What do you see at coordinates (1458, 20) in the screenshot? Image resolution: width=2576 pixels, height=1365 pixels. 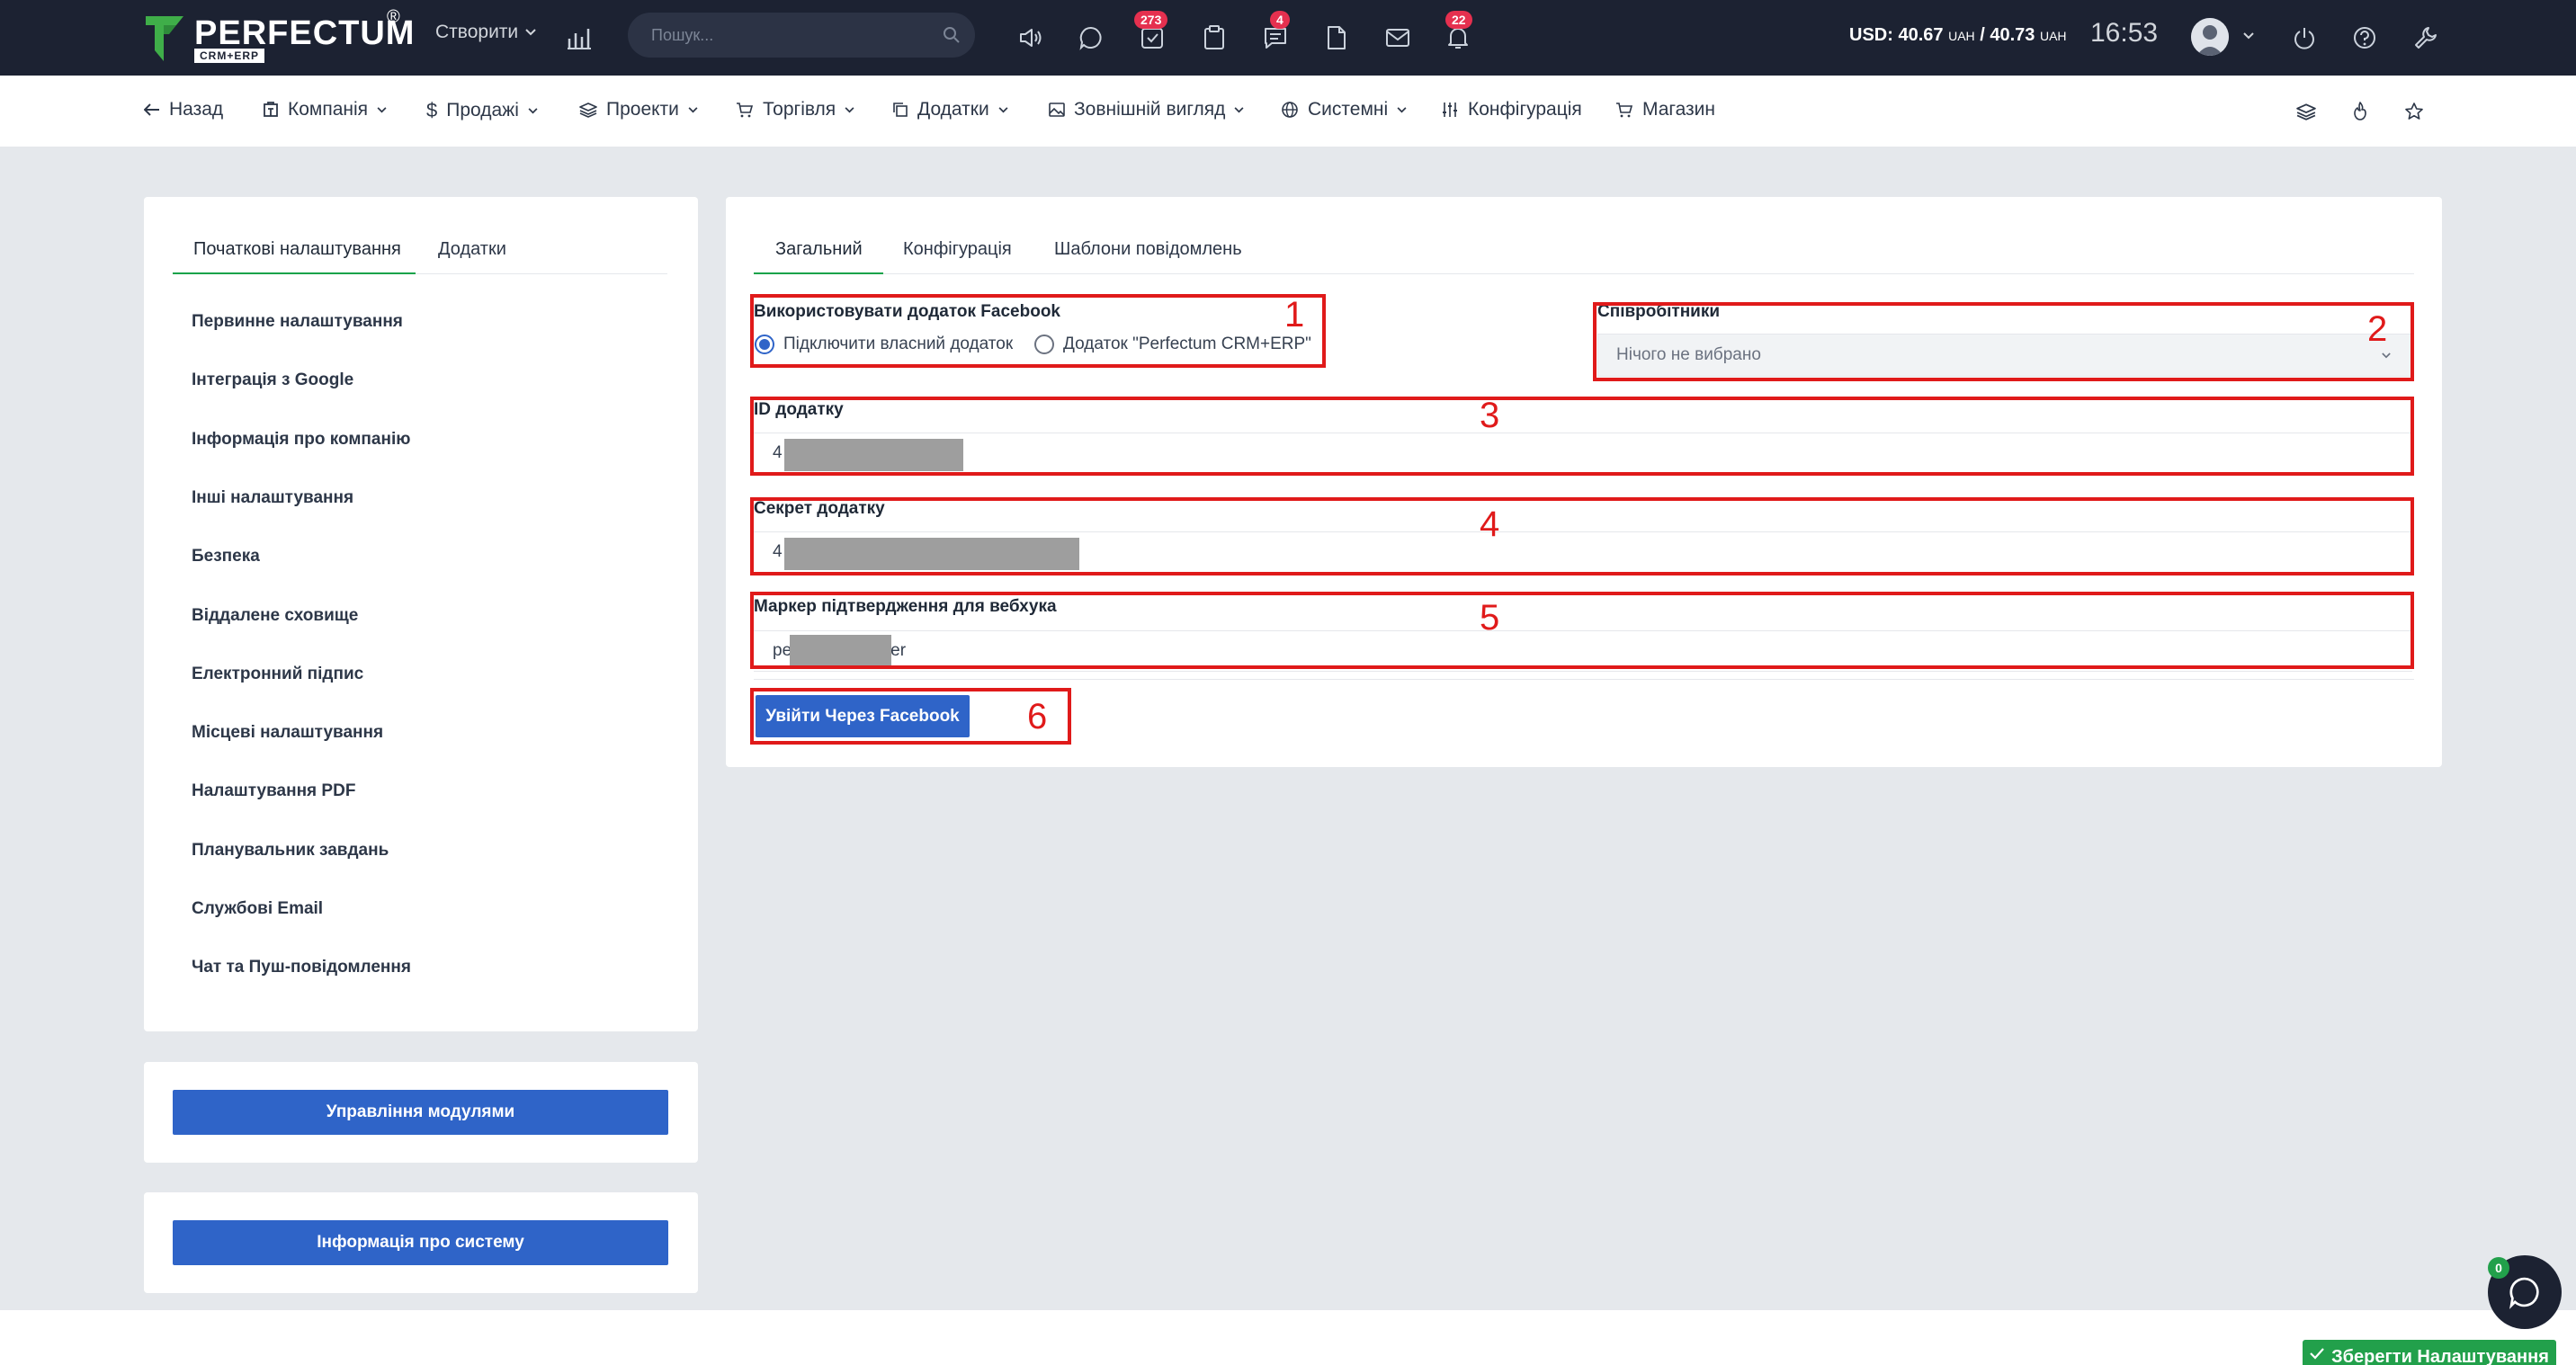 I see `notifications-badge: 22` at bounding box center [1458, 20].